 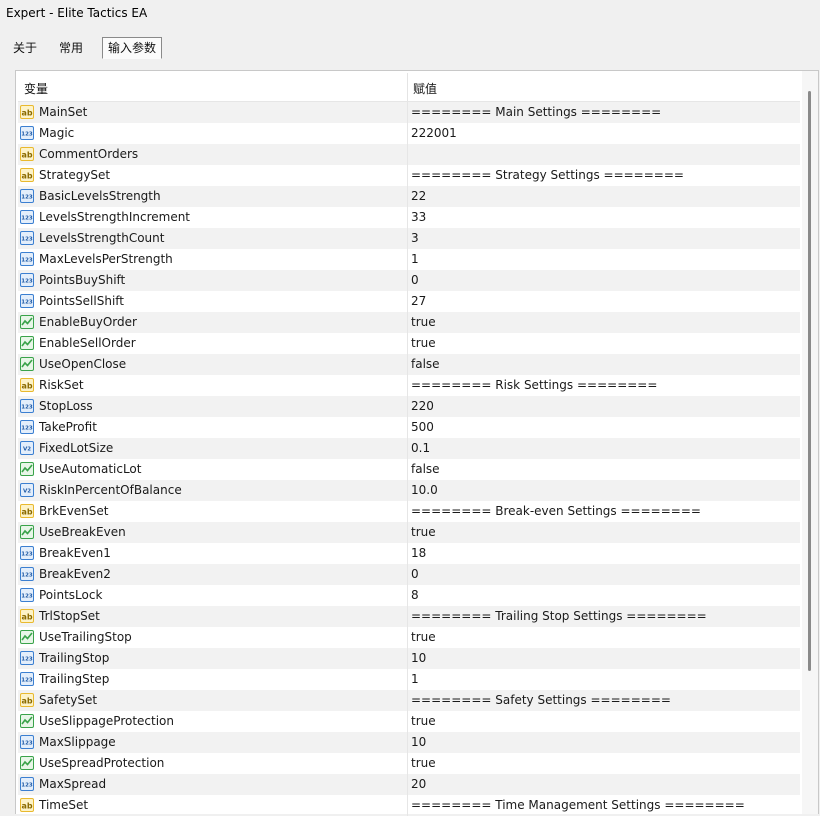 I want to click on table-row: ab MainSet ======== Main Settings ========, so click(x=409, y=112).